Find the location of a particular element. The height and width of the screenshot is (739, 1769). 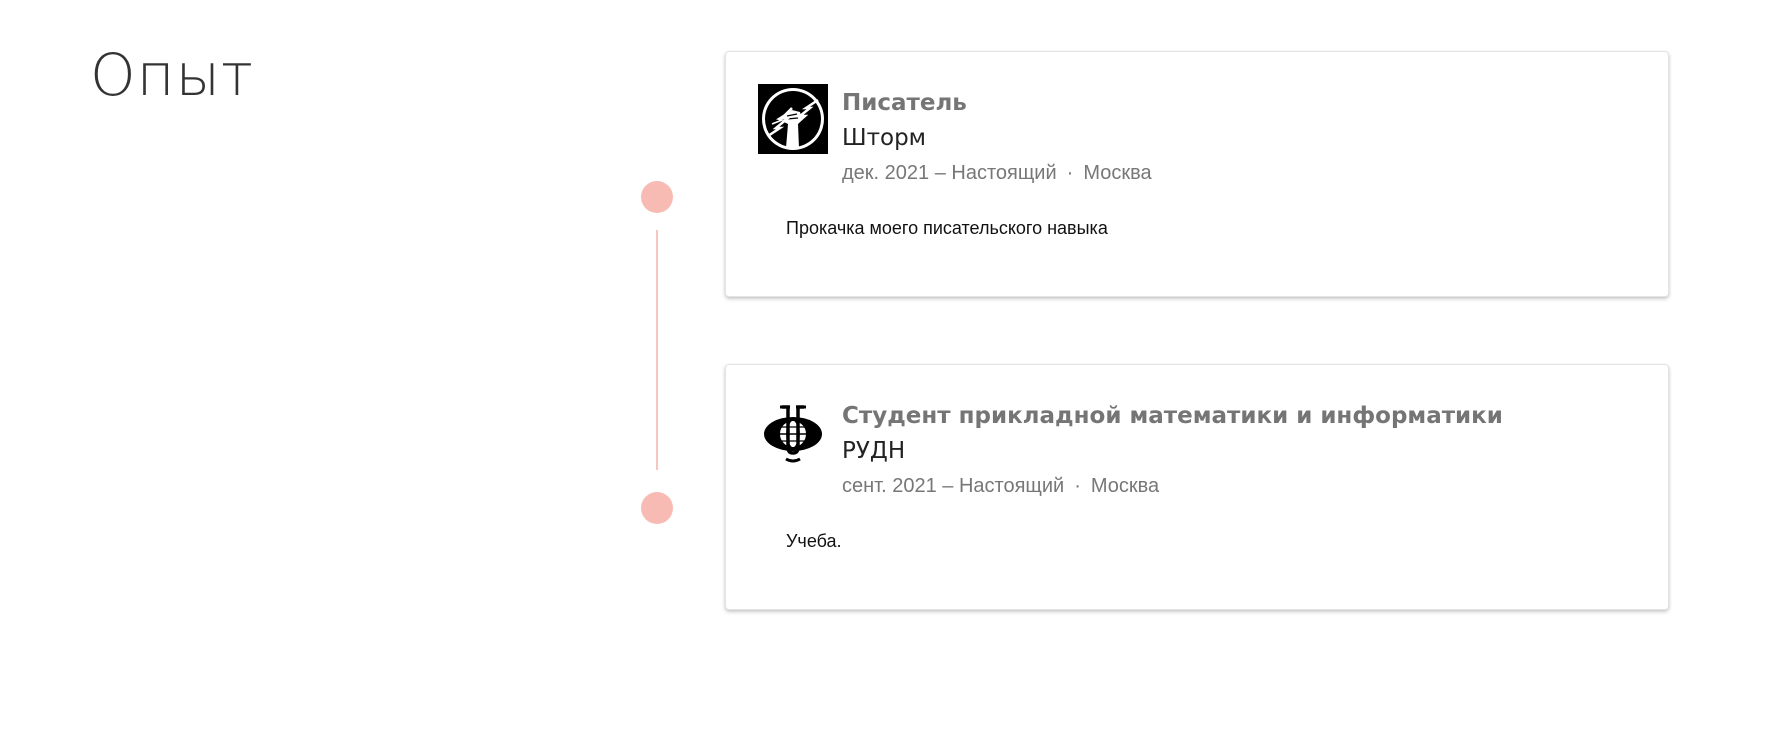

section-title: Опыт is located at coordinates (172, 75).